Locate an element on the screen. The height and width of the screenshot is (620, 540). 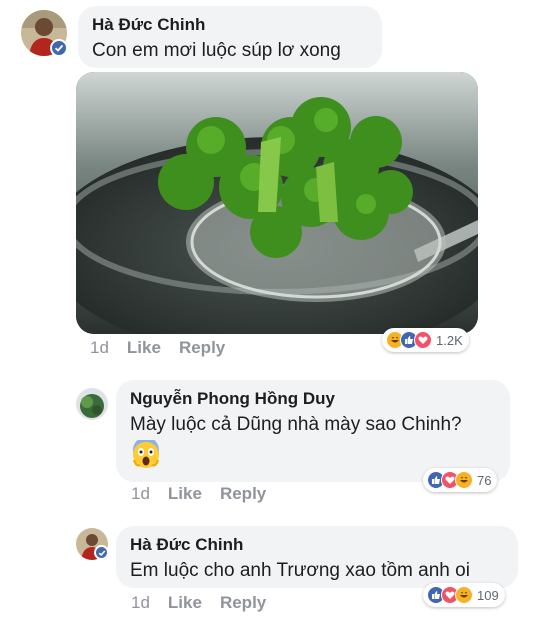
comment-text: Con em mơi luộc súp lơ xong is located at coordinates (216, 50).